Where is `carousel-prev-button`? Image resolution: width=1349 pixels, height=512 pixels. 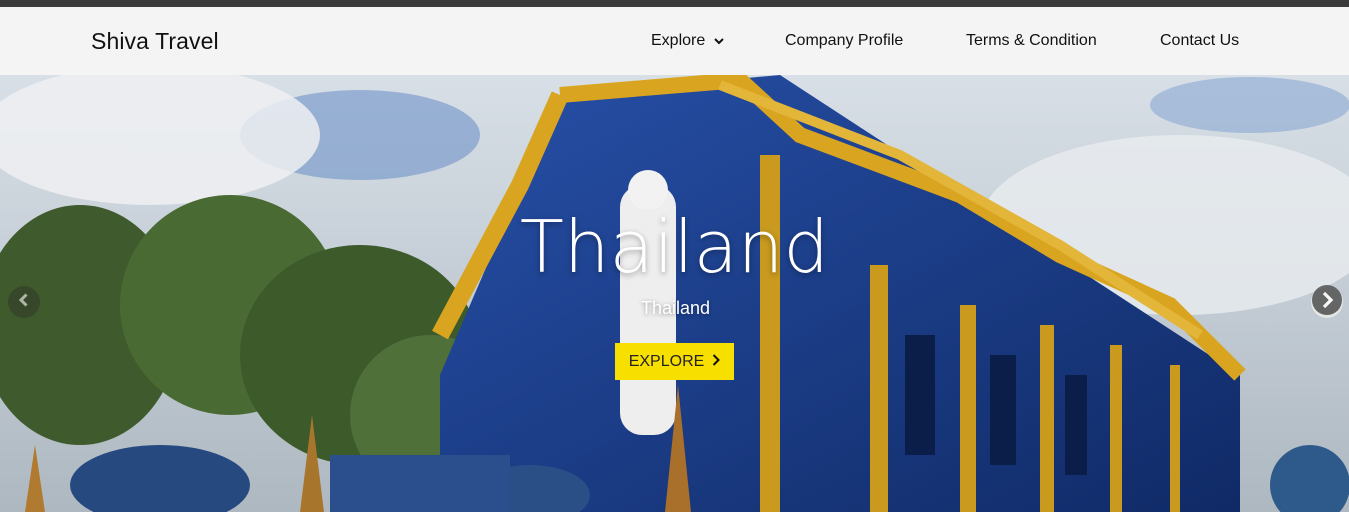
carousel-prev-button is located at coordinates (24, 302).